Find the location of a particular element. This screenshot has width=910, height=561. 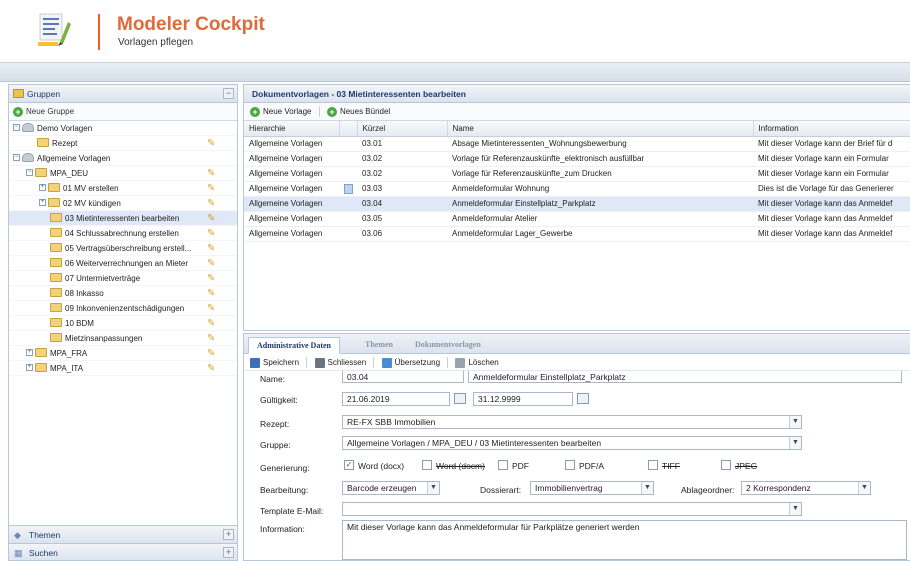

tree-item: 09 Inkonvenienzentschädigungen ✎ is located at coordinates (123, 308).